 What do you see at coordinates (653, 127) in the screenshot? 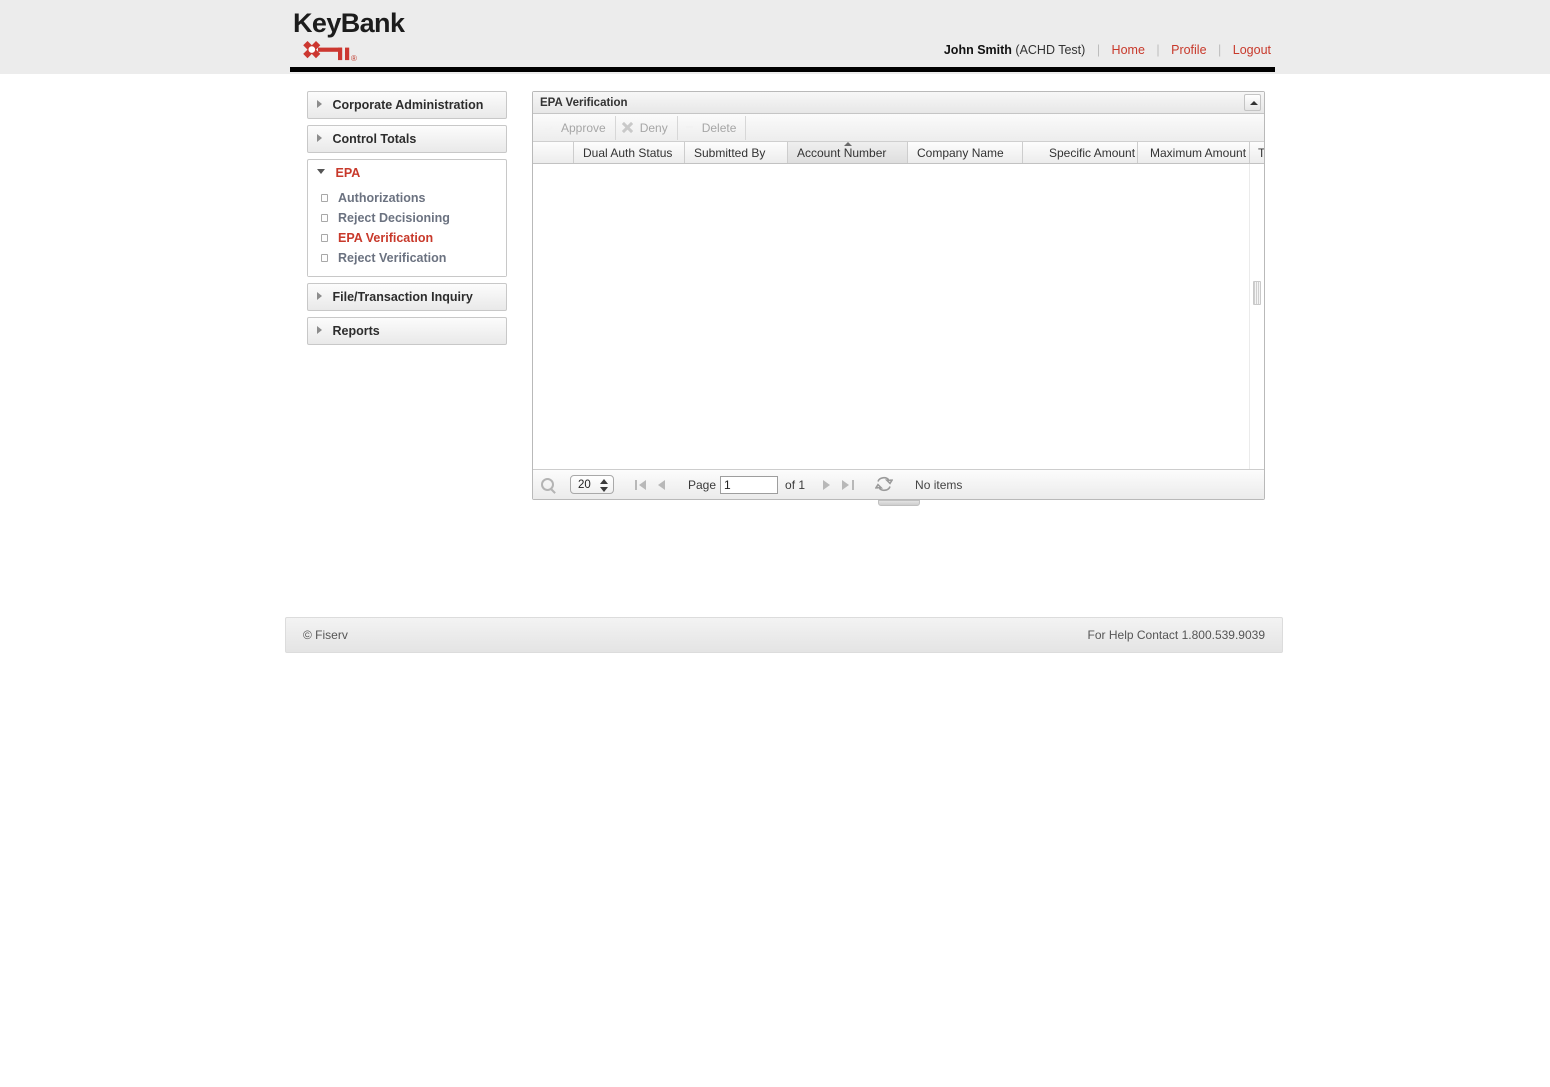
I see `deny-button-label: Deny` at bounding box center [653, 127].